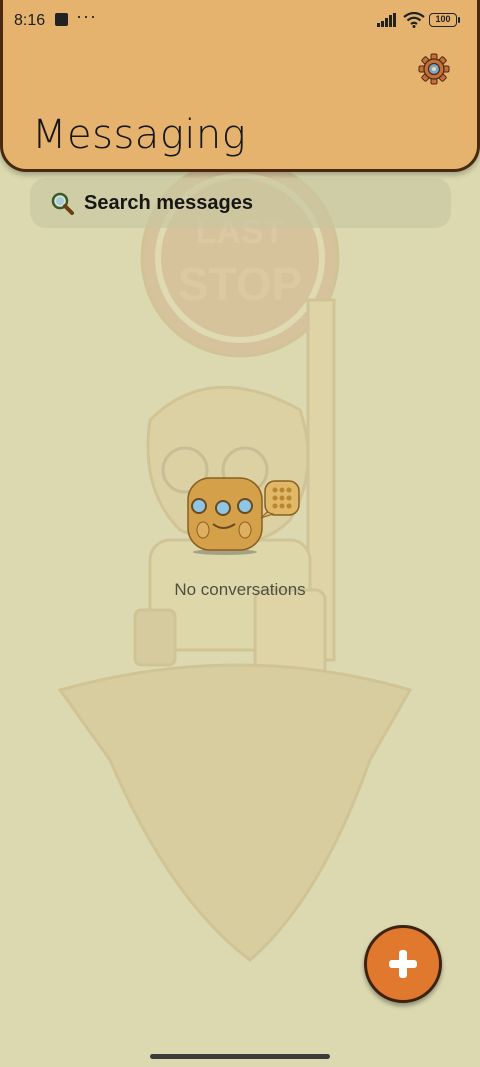 The width and height of the screenshot is (480, 1067). Describe the element at coordinates (62, 203) in the screenshot. I see `search-icon` at that location.